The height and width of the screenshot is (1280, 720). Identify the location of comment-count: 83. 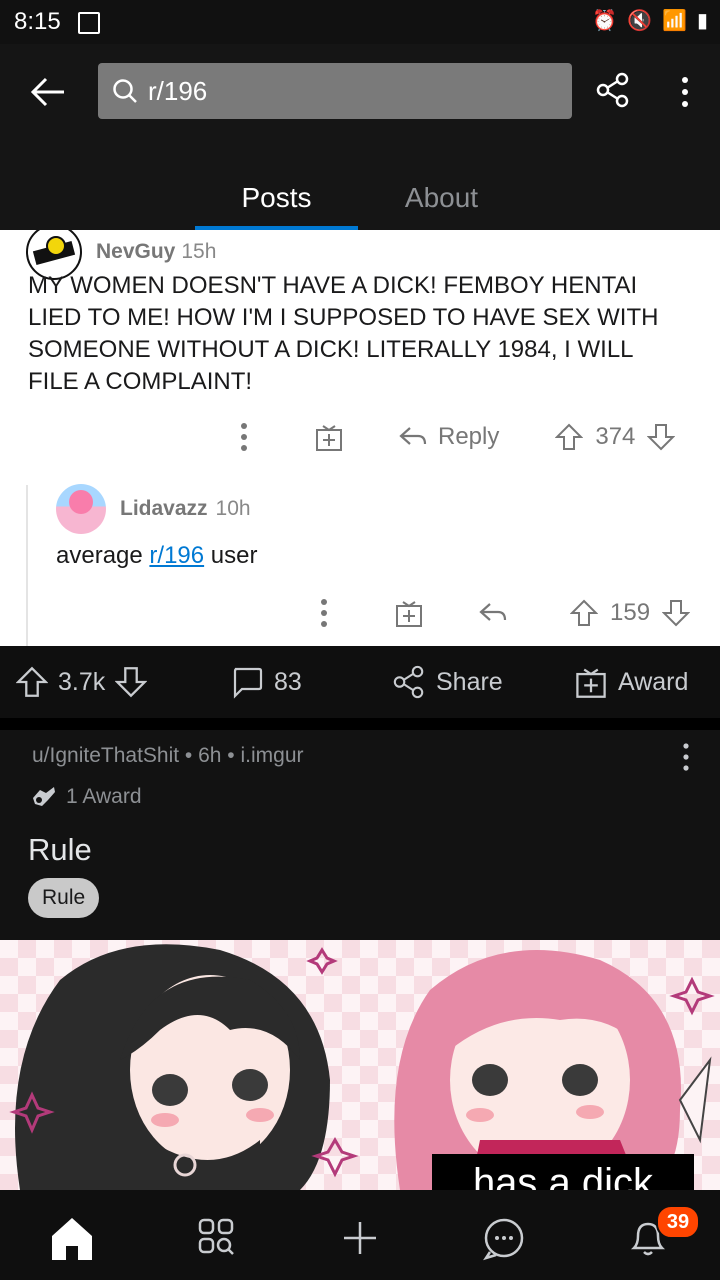
(288, 681).